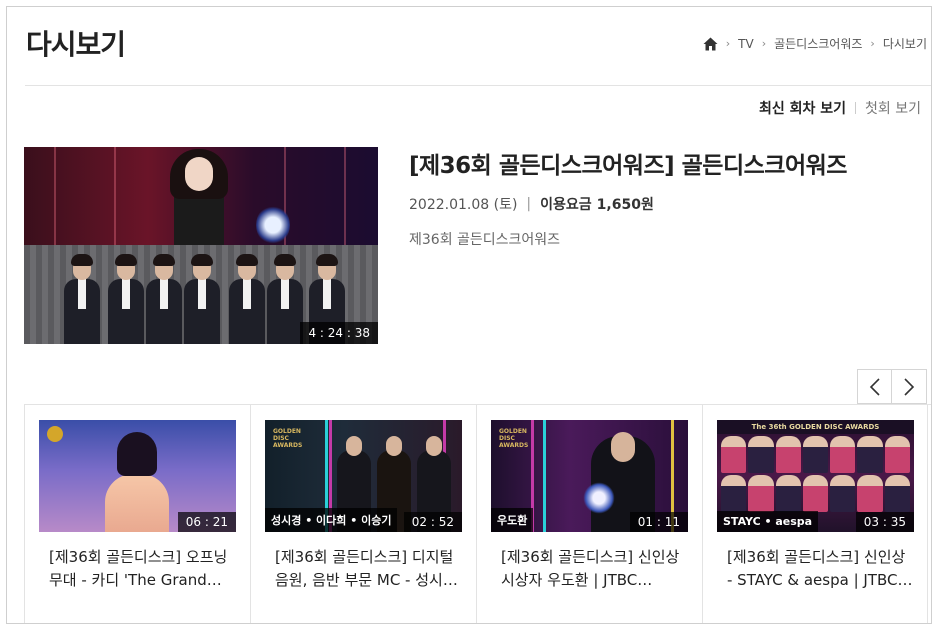 The image size is (939, 630). What do you see at coordinates (339, 333) in the screenshot?
I see `featured-duration: 4 : 24 : 38` at bounding box center [339, 333].